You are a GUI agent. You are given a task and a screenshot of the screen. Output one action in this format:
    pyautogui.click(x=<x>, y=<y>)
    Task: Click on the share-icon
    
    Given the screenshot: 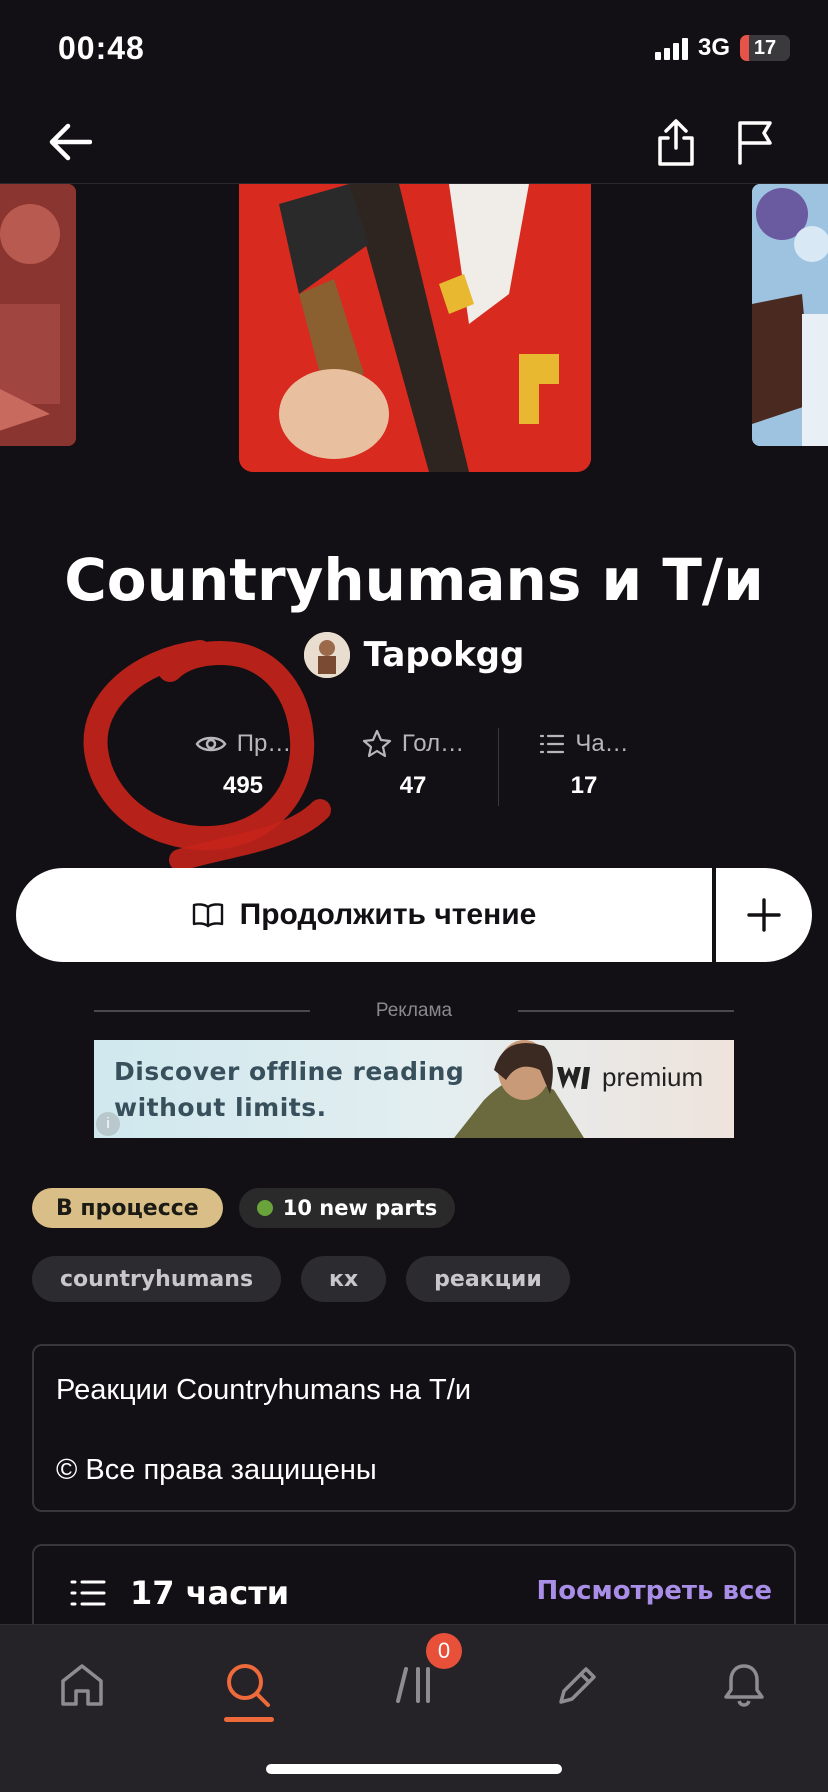 What is the action you would take?
    pyautogui.click(x=676, y=142)
    